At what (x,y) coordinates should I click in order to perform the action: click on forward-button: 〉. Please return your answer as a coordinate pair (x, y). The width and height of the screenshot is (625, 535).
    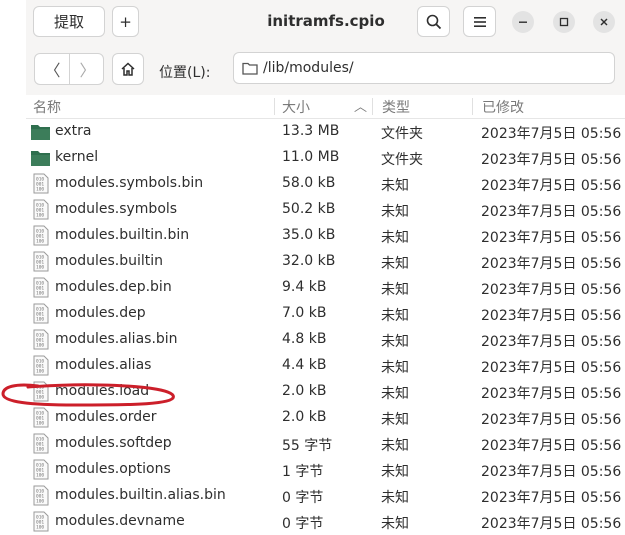
    Looking at the image, I should click on (87, 69).